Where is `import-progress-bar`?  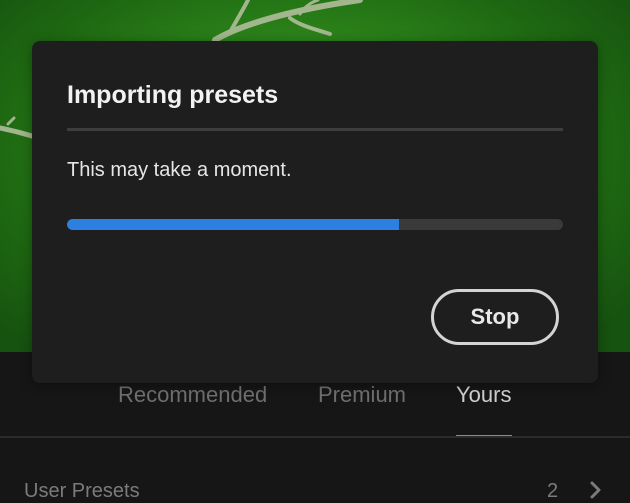
import-progress-bar is located at coordinates (315, 224).